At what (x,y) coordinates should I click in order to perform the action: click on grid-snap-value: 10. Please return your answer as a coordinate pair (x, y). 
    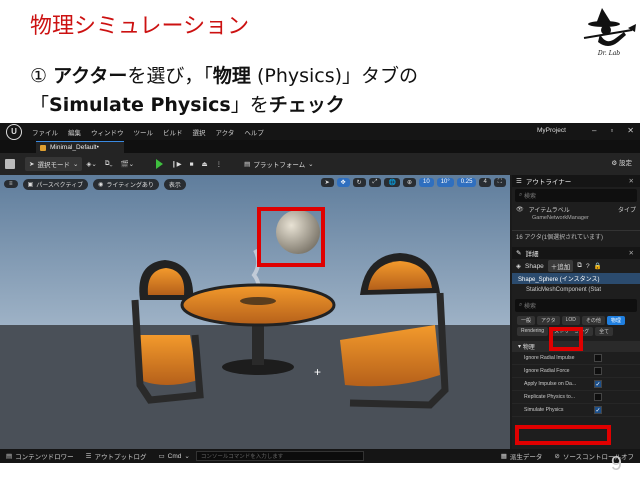
    Looking at the image, I should click on (426, 182).